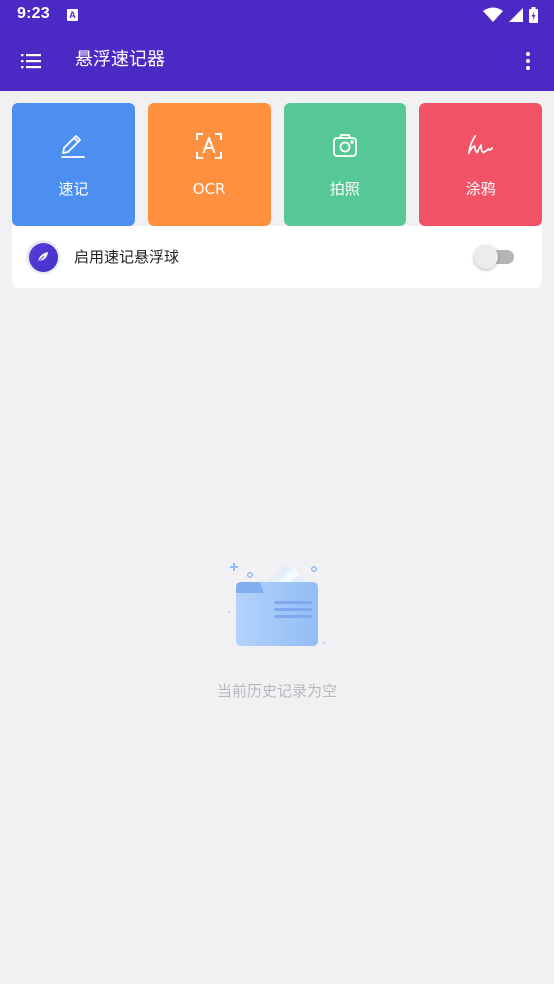 The height and width of the screenshot is (984, 554). What do you see at coordinates (209, 146) in the screenshot?
I see `ocr-scan-icon` at bounding box center [209, 146].